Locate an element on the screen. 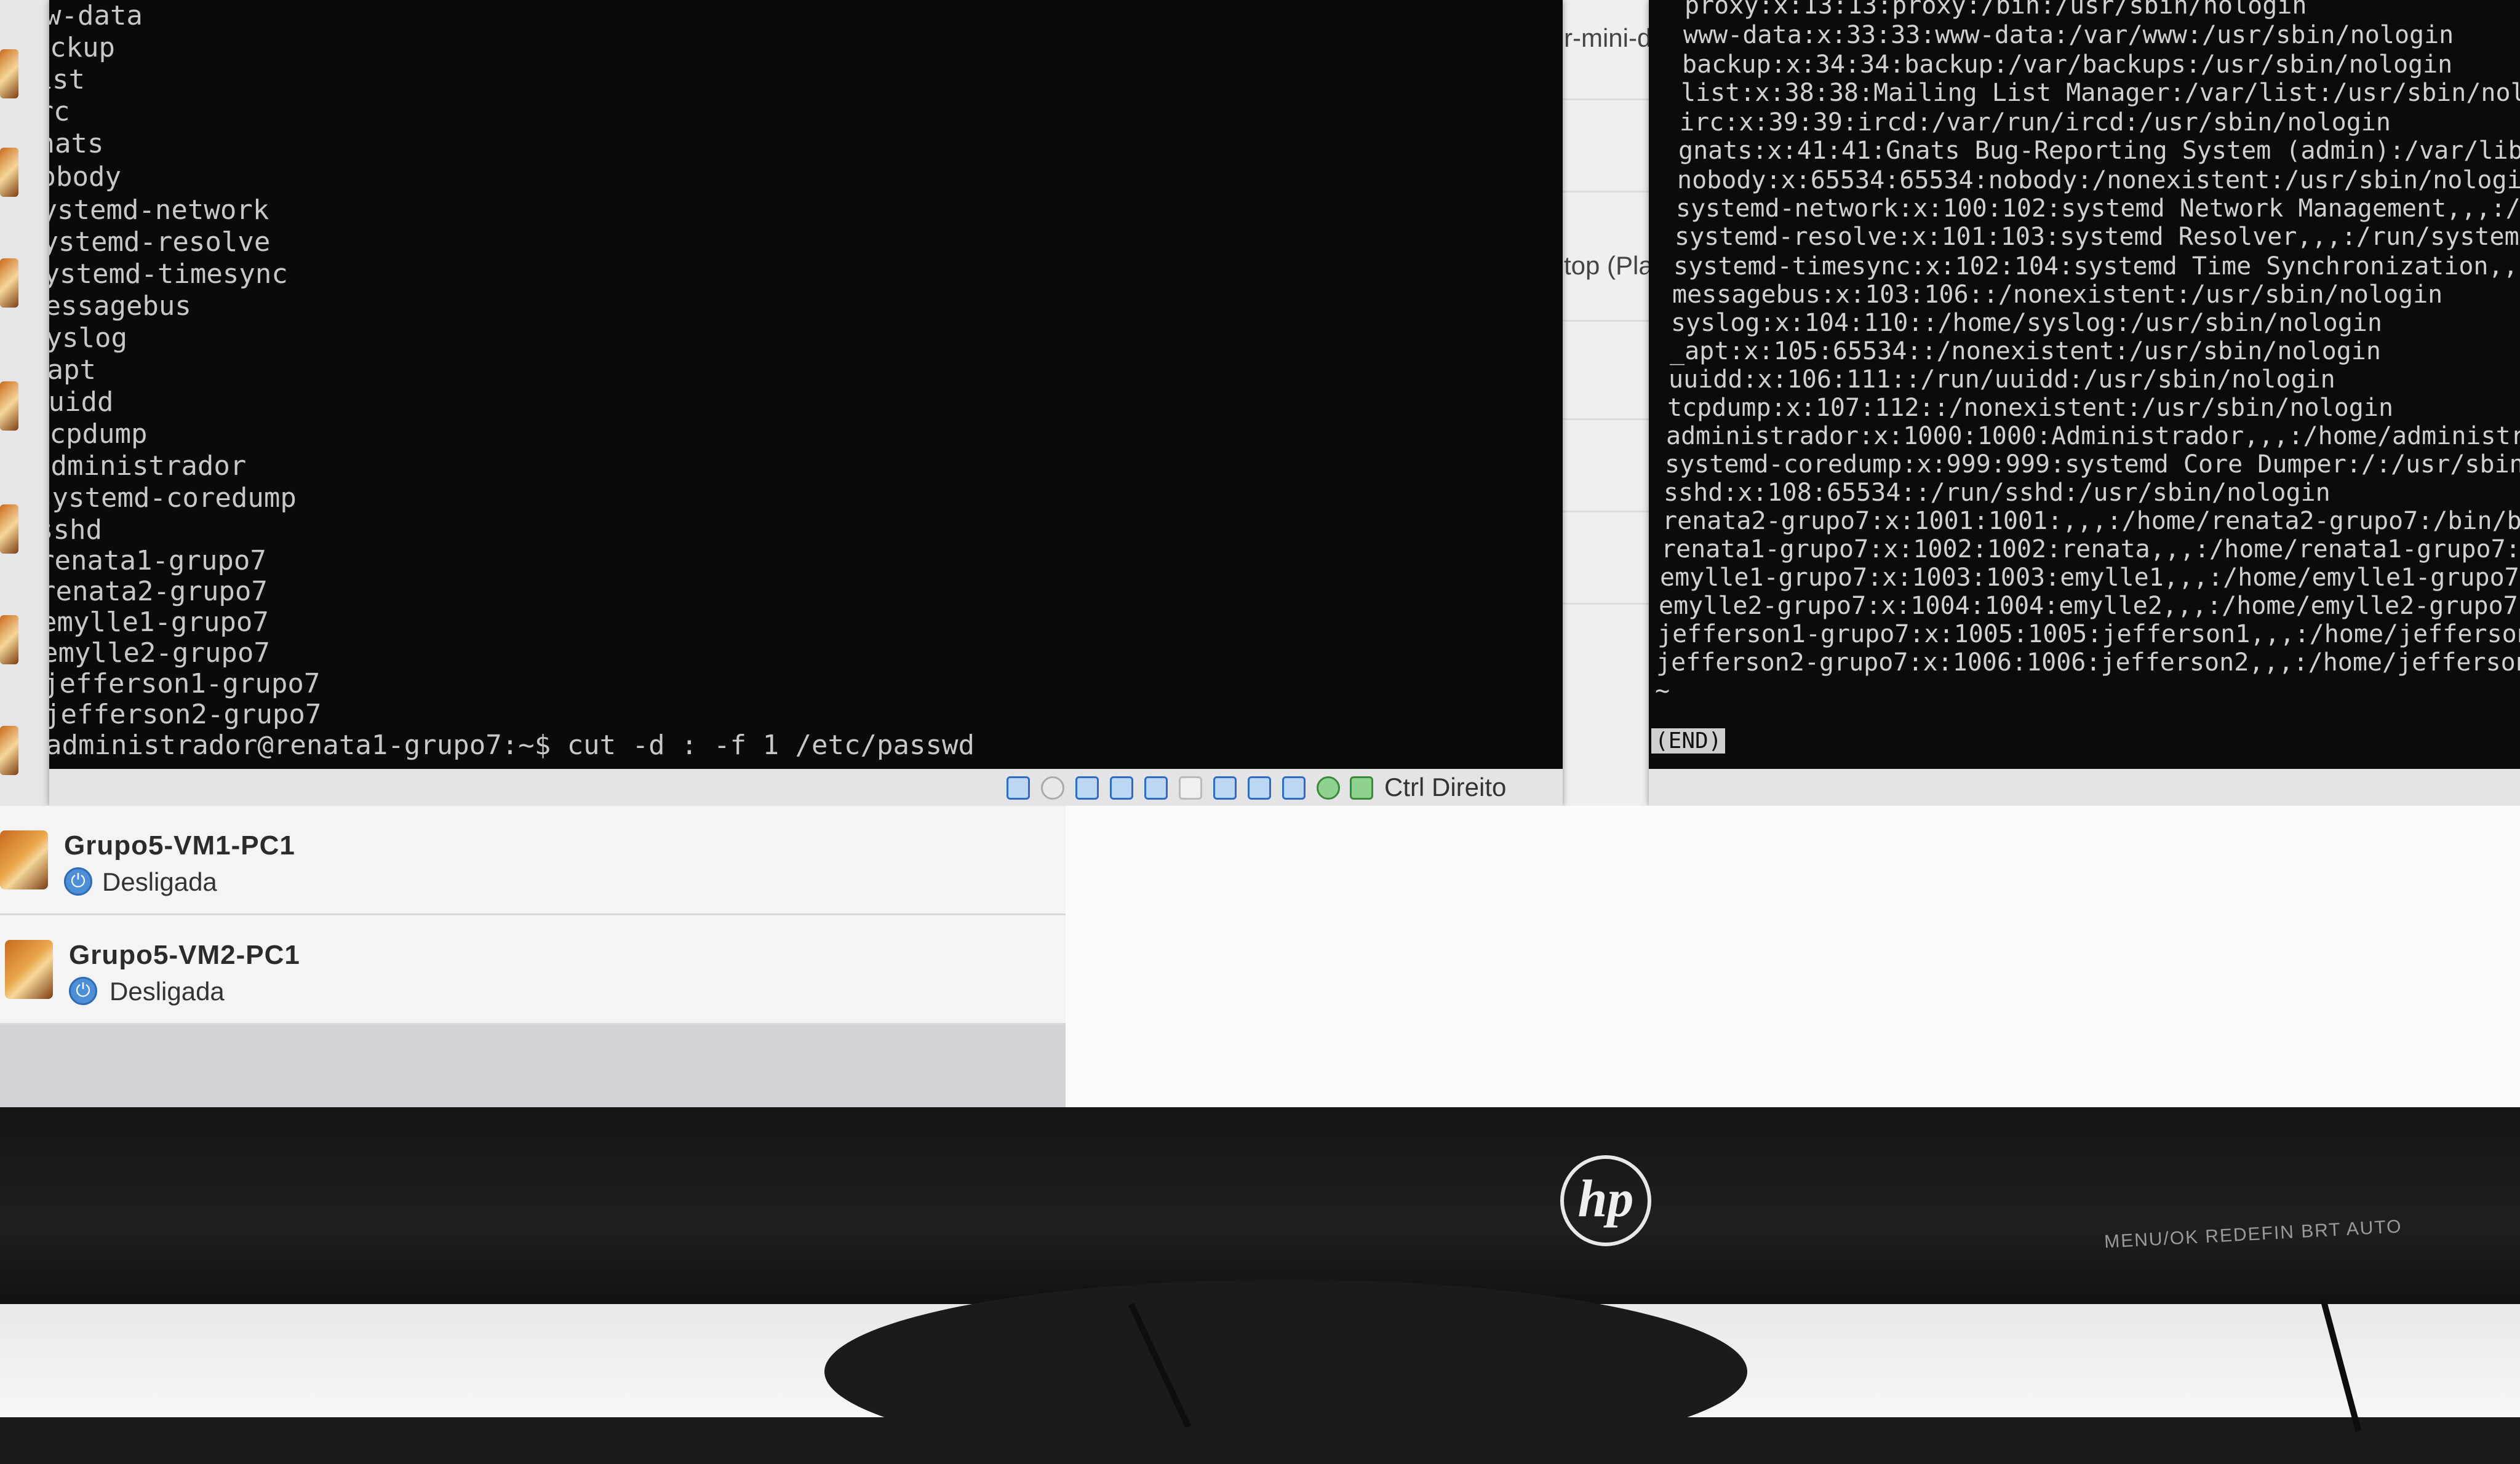  optical-drive-icon is located at coordinates (1052, 788).